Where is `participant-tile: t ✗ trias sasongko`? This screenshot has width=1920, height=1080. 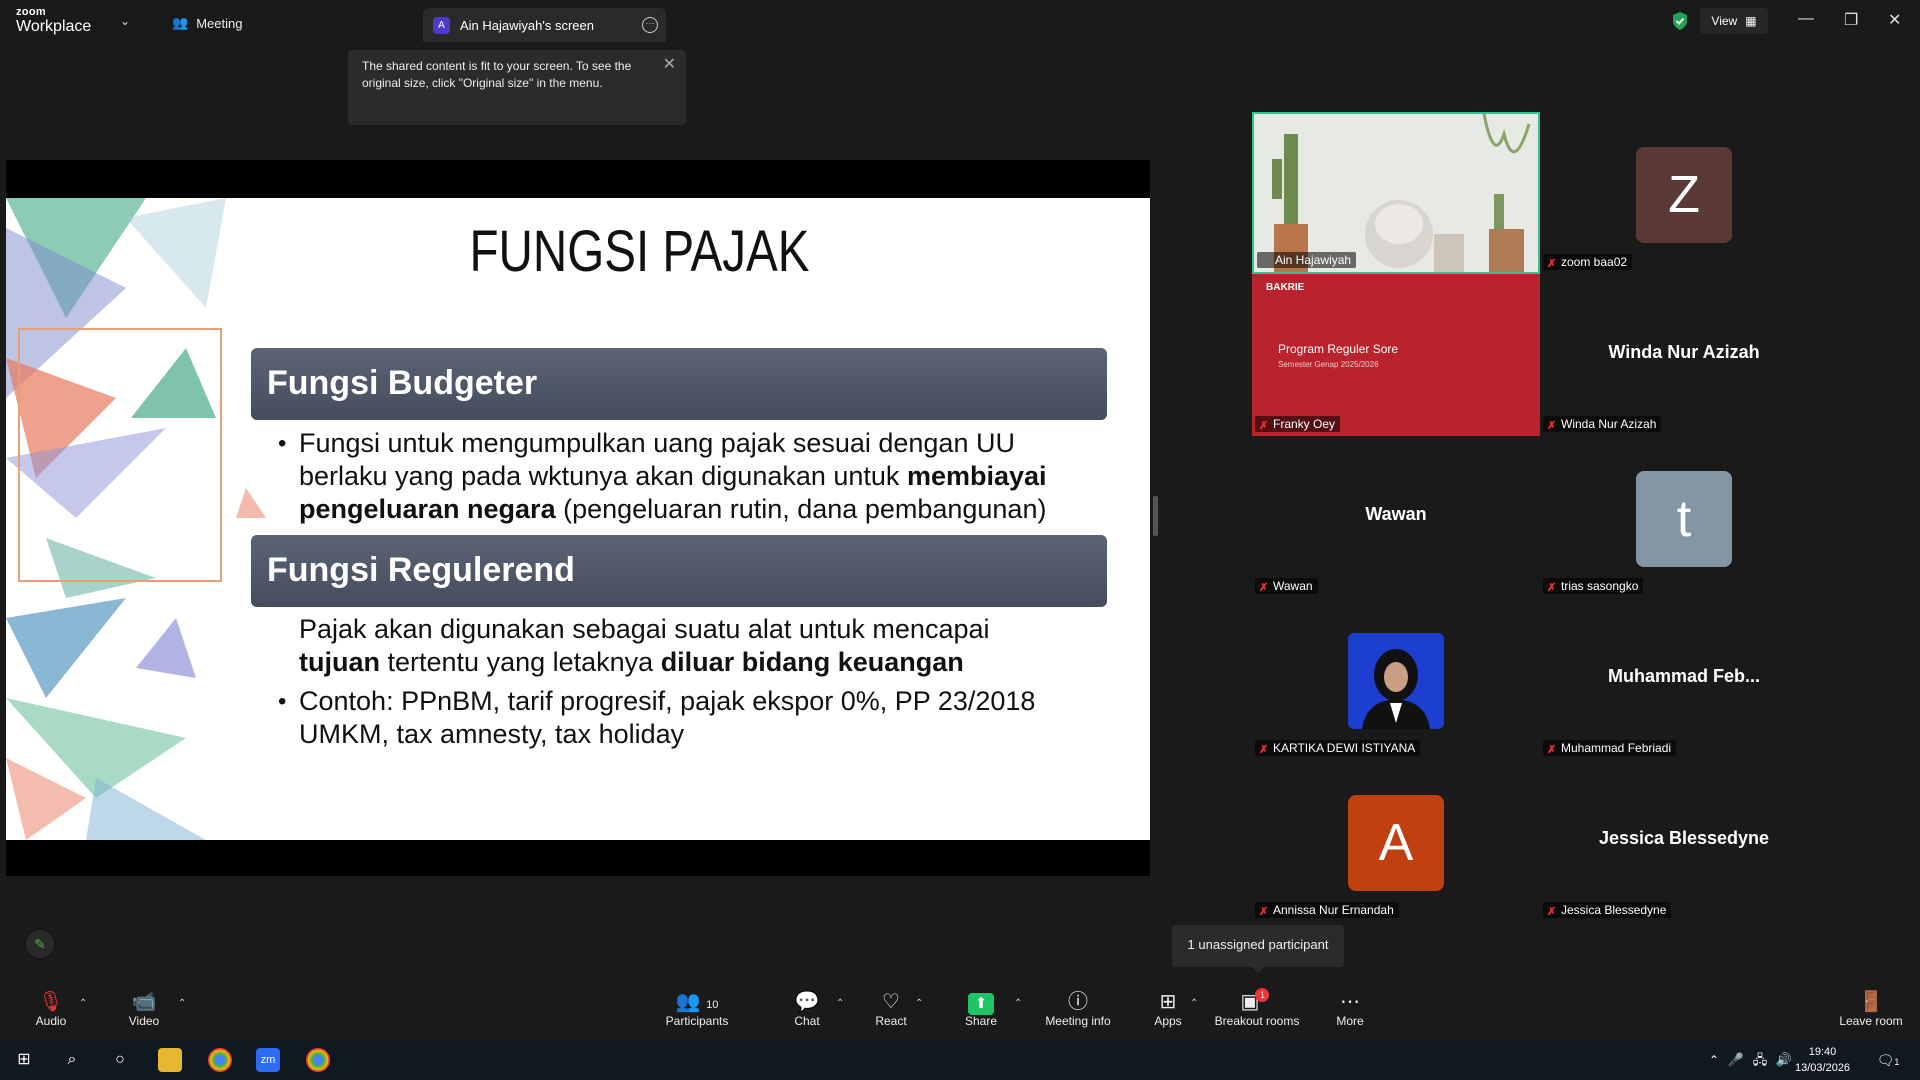 participant-tile: t ✗ trias sasongko is located at coordinates (1684, 517).